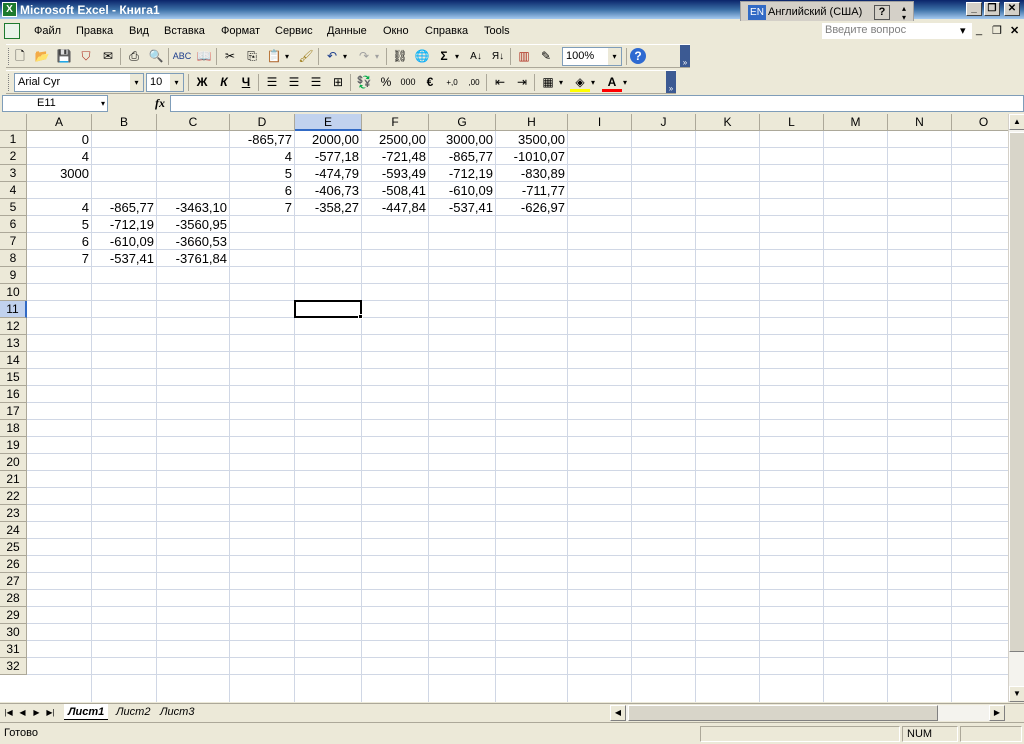  Describe the element at coordinates (156, 56) in the screenshot. I see `print-preview-icon: 🔍` at that location.